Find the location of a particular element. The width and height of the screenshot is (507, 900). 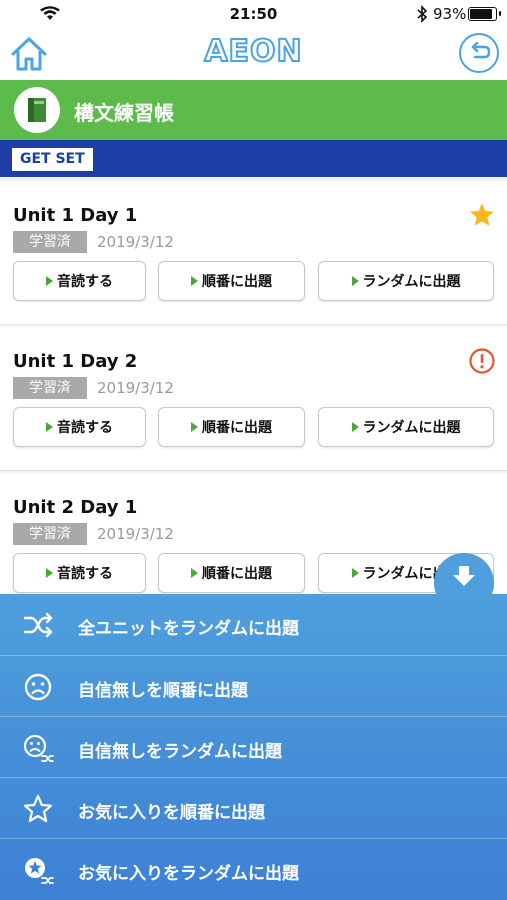

menu-item-all-random: 全ユニットをランダムに出題 is located at coordinates (253, 624).